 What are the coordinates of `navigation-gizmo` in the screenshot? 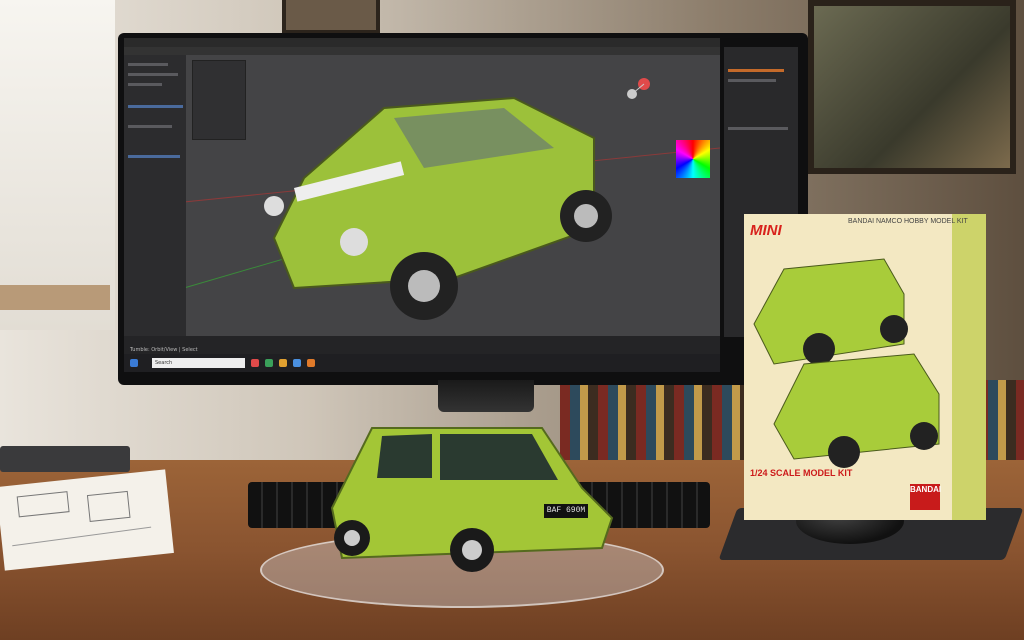 It's located at (644, 84).